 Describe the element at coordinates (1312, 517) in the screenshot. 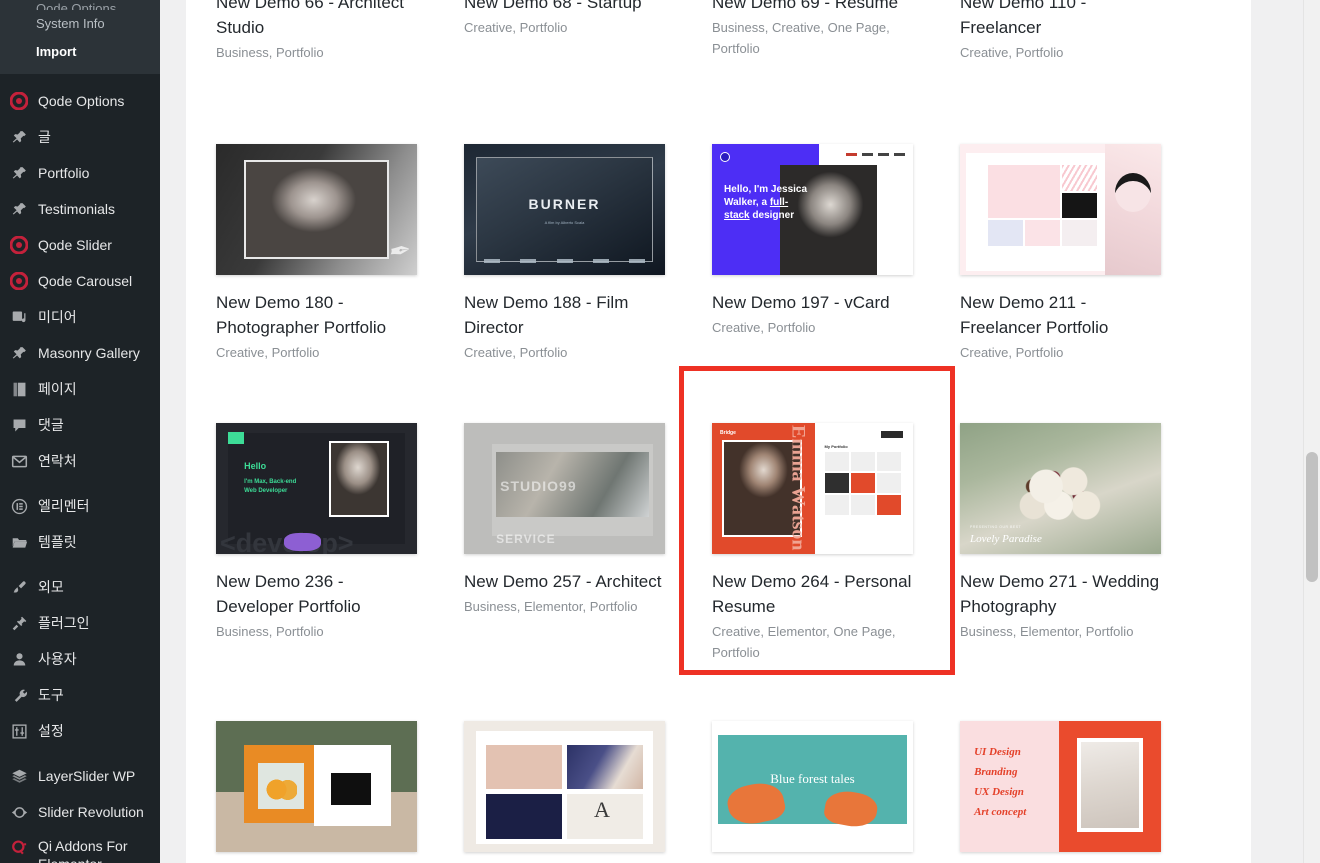

I see `scrollbar-thumb` at that location.